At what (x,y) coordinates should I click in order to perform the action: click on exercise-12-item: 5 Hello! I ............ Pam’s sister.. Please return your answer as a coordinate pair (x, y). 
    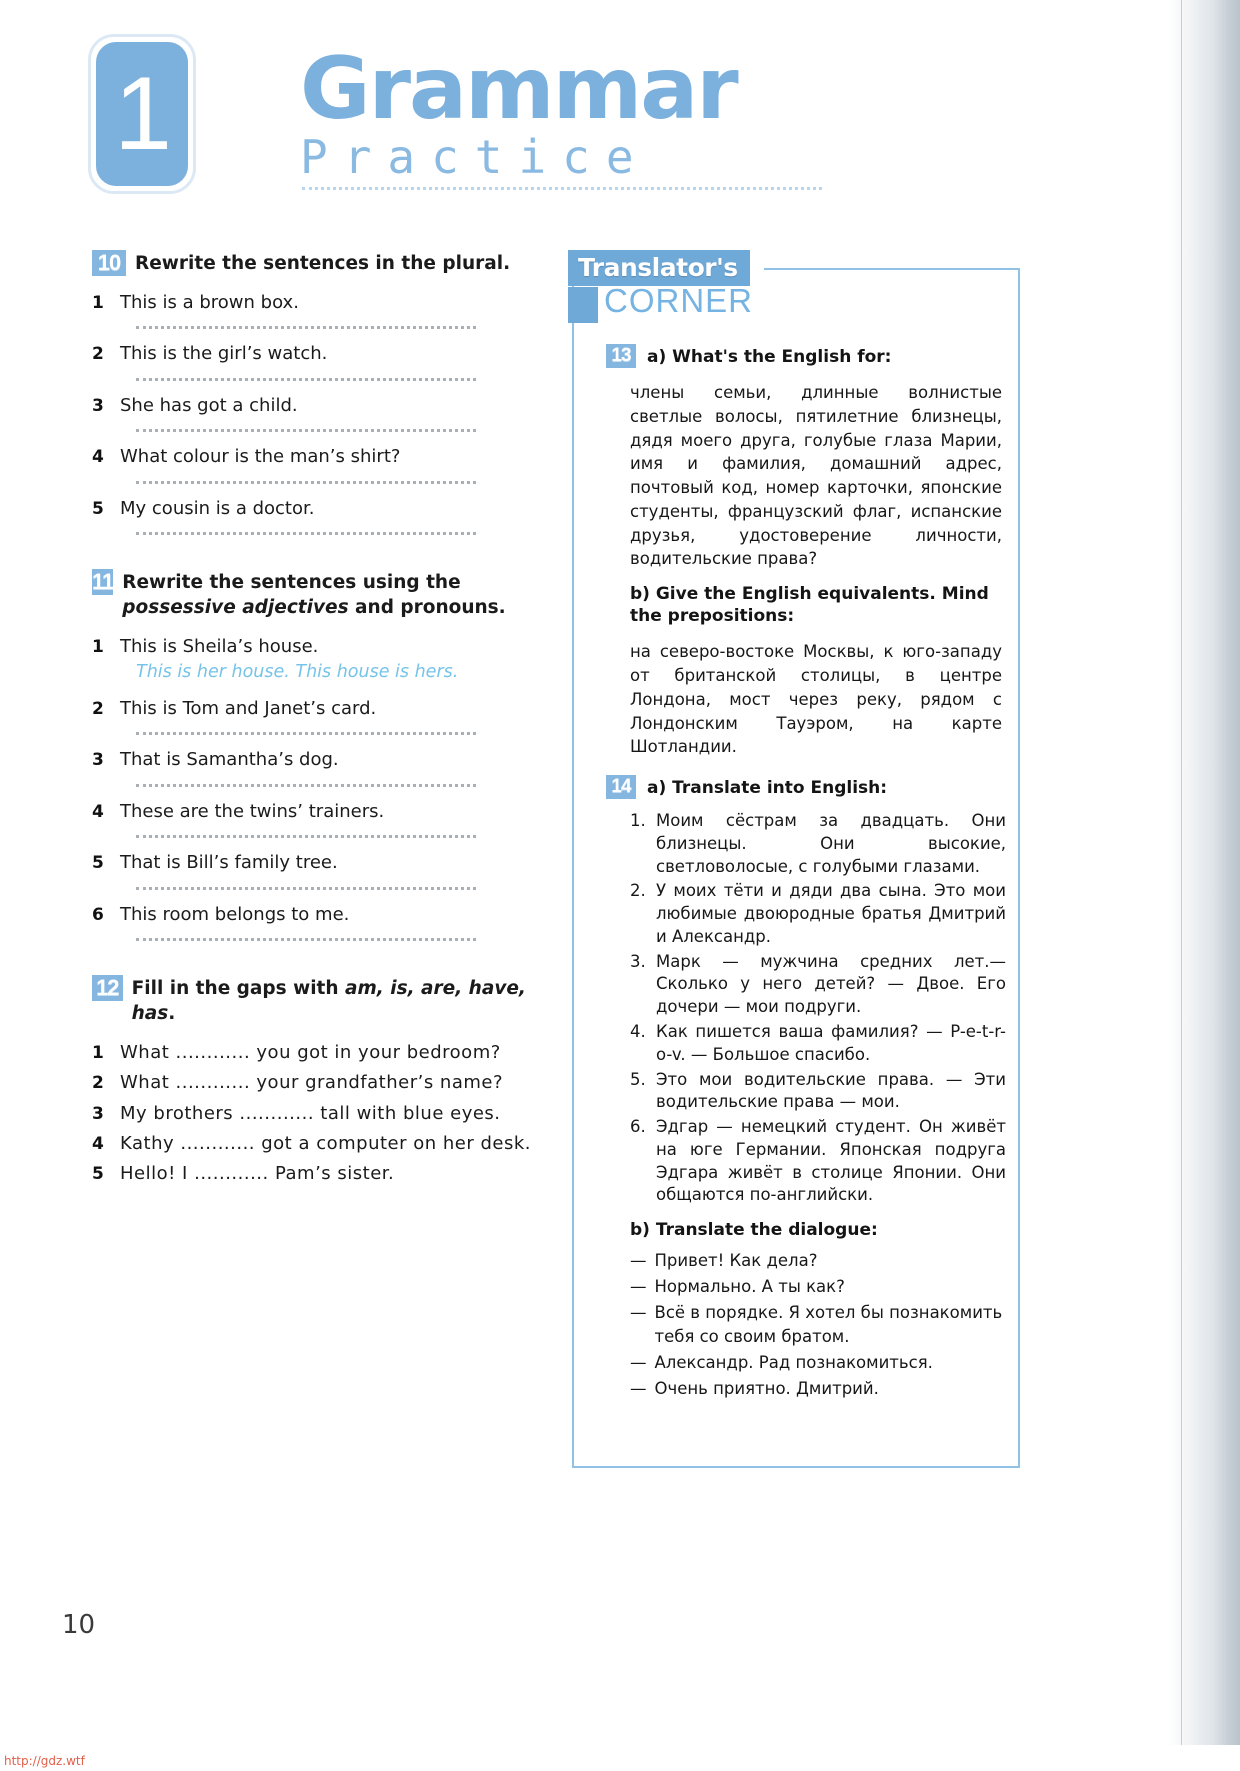
    Looking at the image, I should click on (312, 1173).